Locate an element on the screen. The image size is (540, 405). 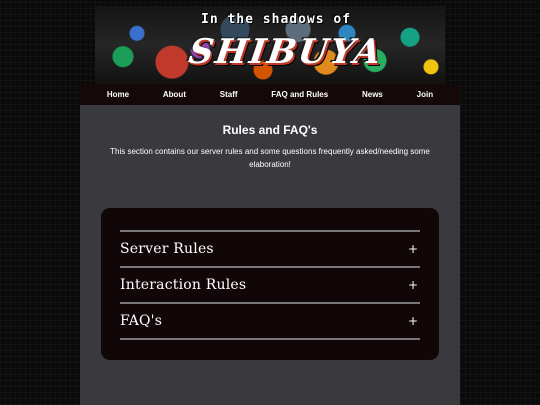
nav-staff: Staff is located at coordinates (229, 94).